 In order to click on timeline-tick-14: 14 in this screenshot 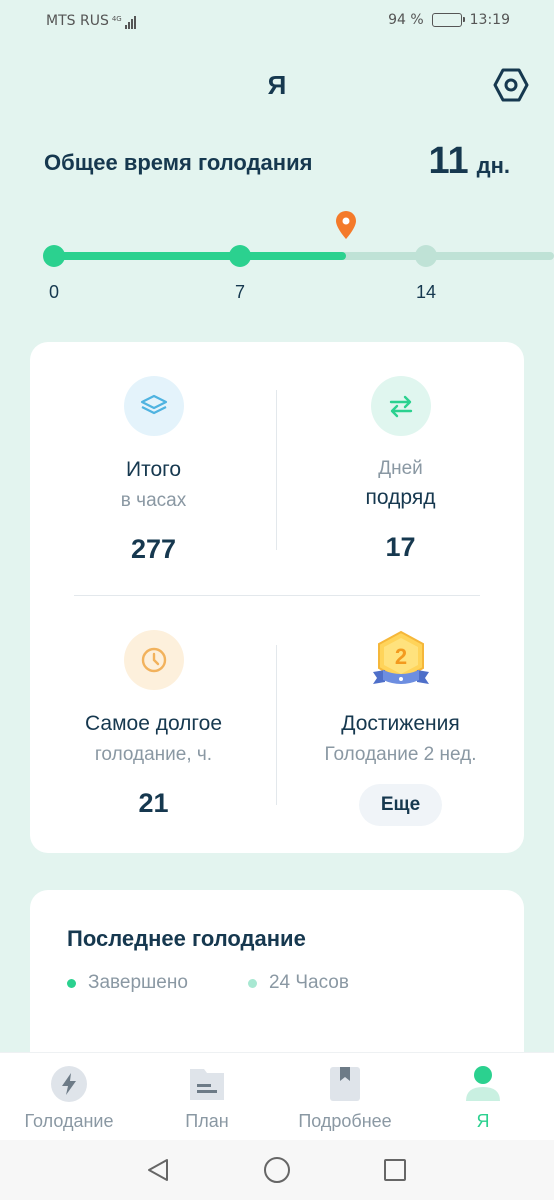, I will do `click(426, 292)`.